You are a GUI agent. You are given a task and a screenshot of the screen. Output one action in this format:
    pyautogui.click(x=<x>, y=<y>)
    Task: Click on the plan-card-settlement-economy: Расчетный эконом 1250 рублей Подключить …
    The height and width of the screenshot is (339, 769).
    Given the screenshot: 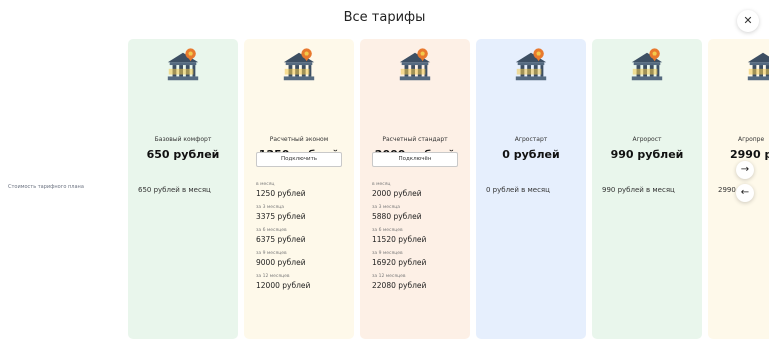 What is the action you would take?
    pyautogui.click(x=299, y=189)
    